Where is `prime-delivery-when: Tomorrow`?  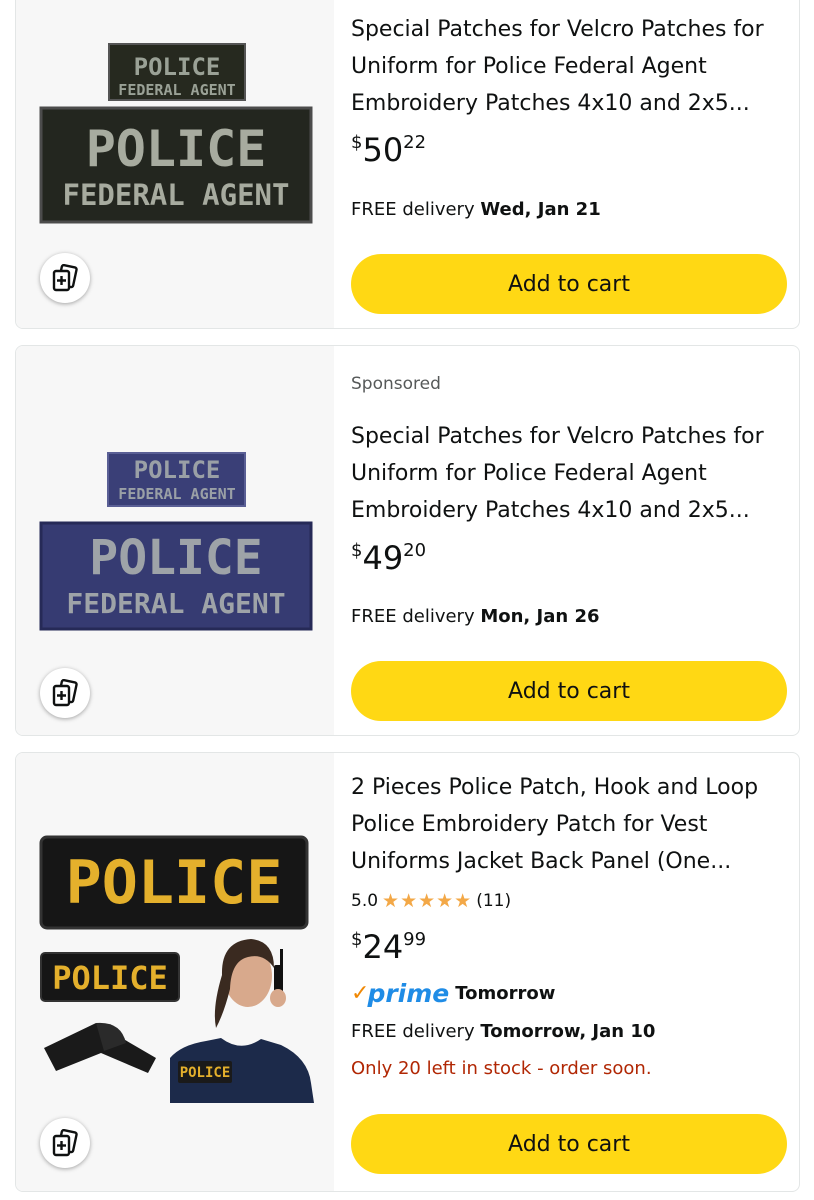 prime-delivery-when: Tomorrow is located at coordinates (505, 993).